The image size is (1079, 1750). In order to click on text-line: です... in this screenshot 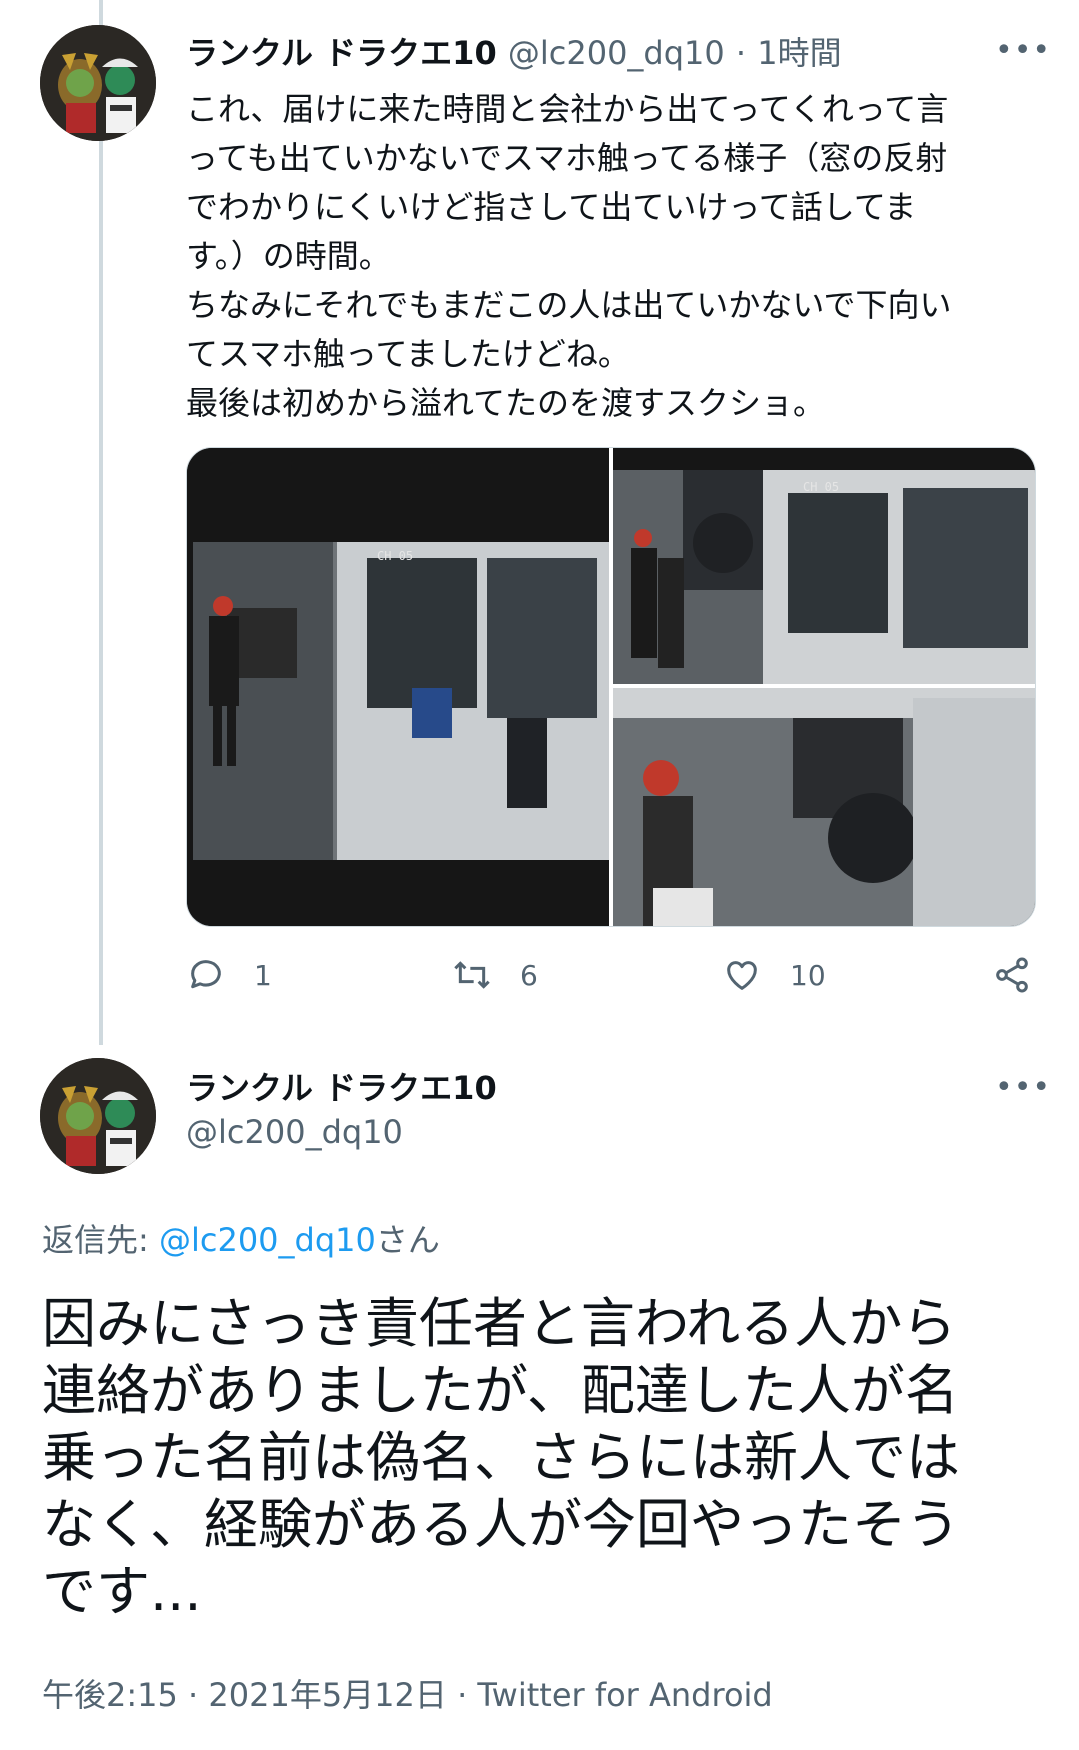, I will do `click(122, 1591)`.